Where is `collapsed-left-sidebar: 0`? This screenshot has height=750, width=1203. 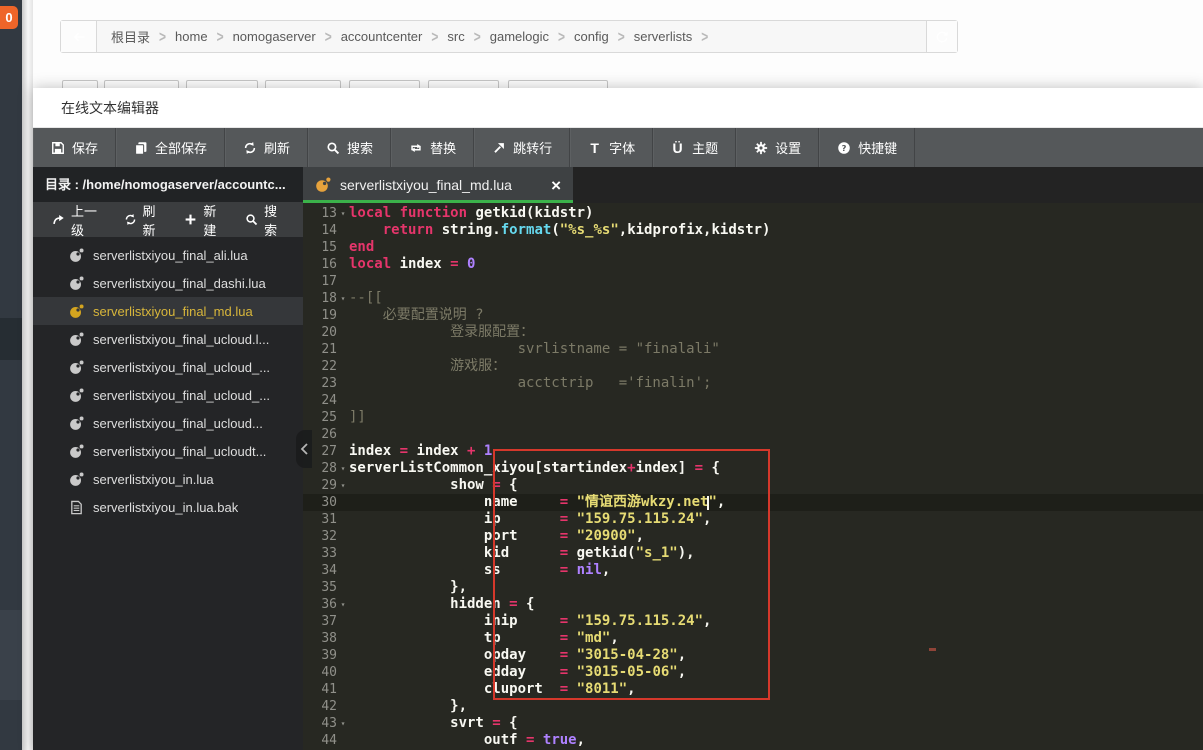 collapsed-left-sidebar: 0 is located at coordinates (11, 375).